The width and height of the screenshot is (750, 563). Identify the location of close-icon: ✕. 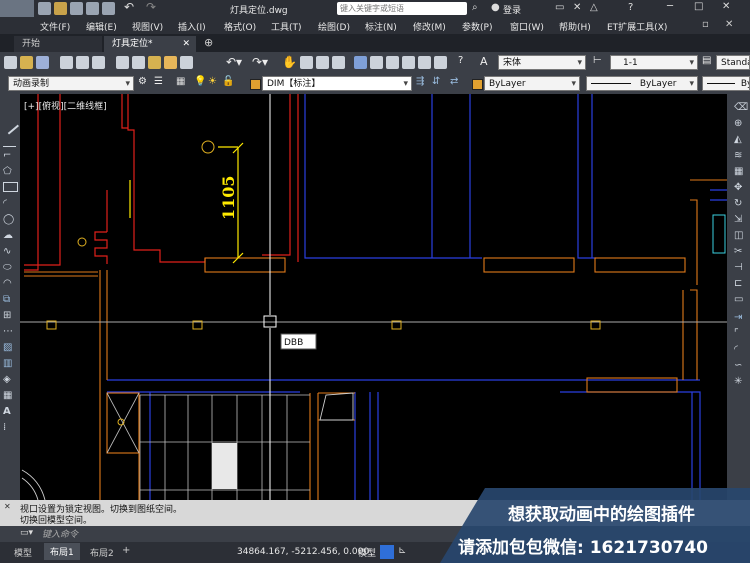
(726, 6).